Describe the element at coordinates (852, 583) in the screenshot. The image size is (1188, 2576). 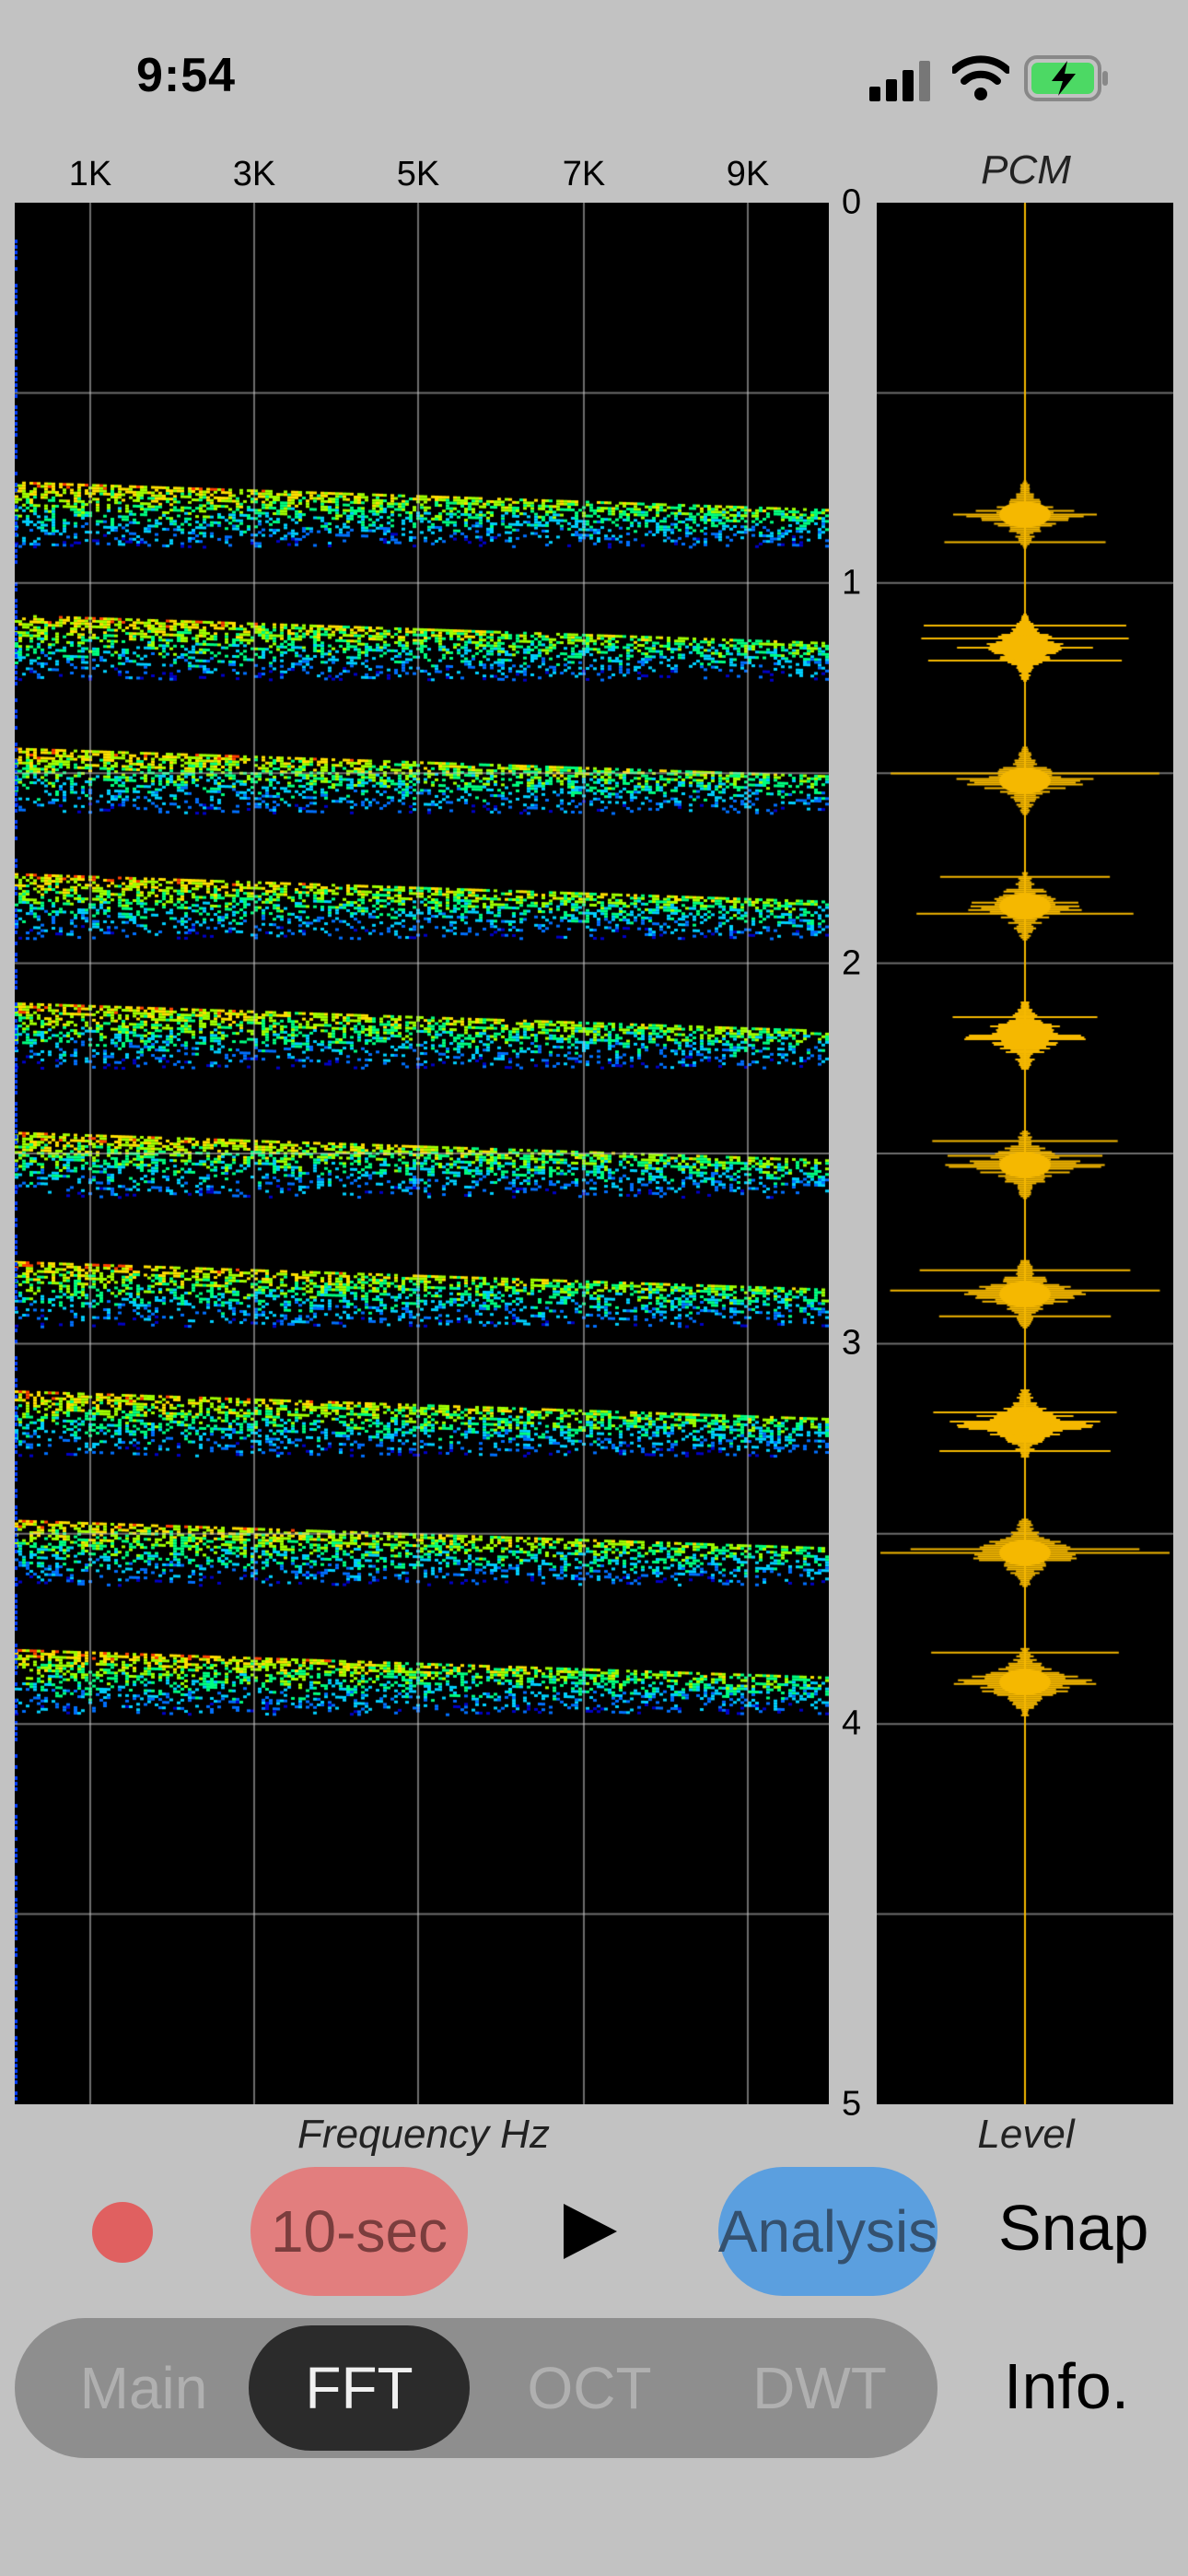
I see `y-tick-label: 1` at that location.